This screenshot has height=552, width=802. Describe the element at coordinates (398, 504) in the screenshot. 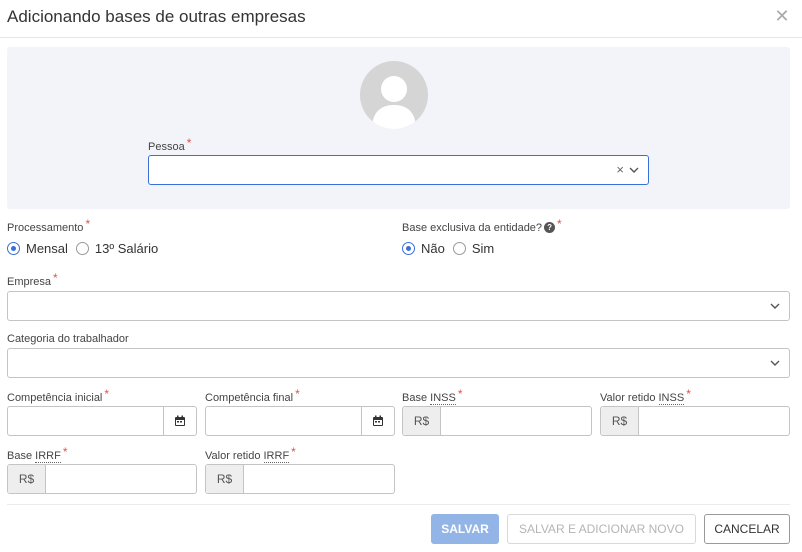

I see `footer-divider` at that location.